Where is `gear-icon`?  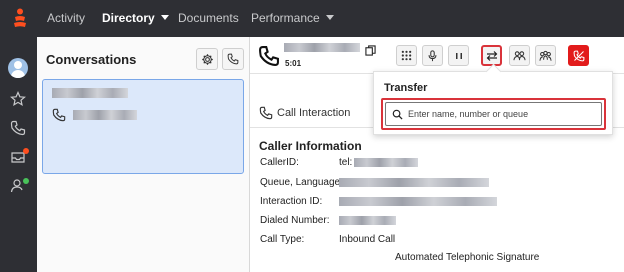 gear-icon is located at coordinates (207, 59).